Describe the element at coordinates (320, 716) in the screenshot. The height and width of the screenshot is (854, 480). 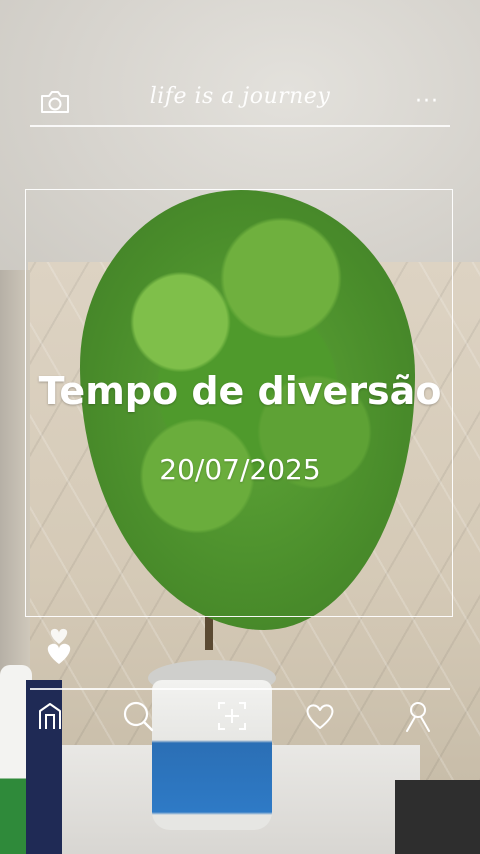
I see `heart-icon` at that location.